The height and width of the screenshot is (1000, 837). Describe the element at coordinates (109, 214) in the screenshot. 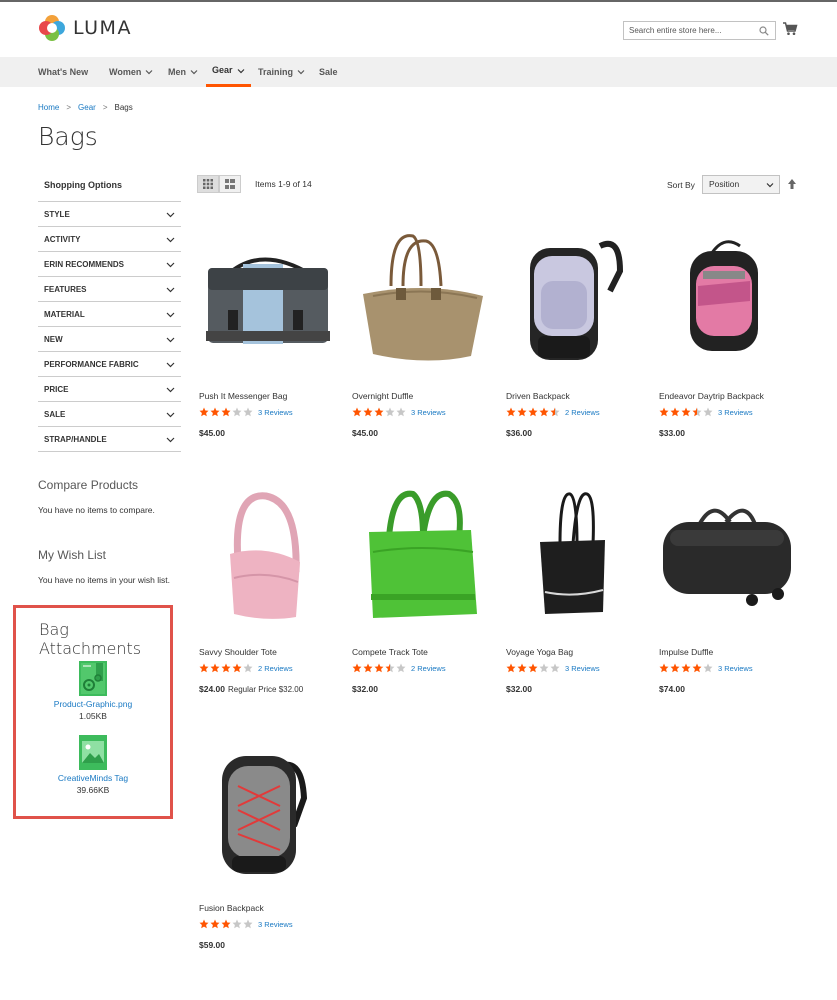

I see `filter-style: Style` at that location.